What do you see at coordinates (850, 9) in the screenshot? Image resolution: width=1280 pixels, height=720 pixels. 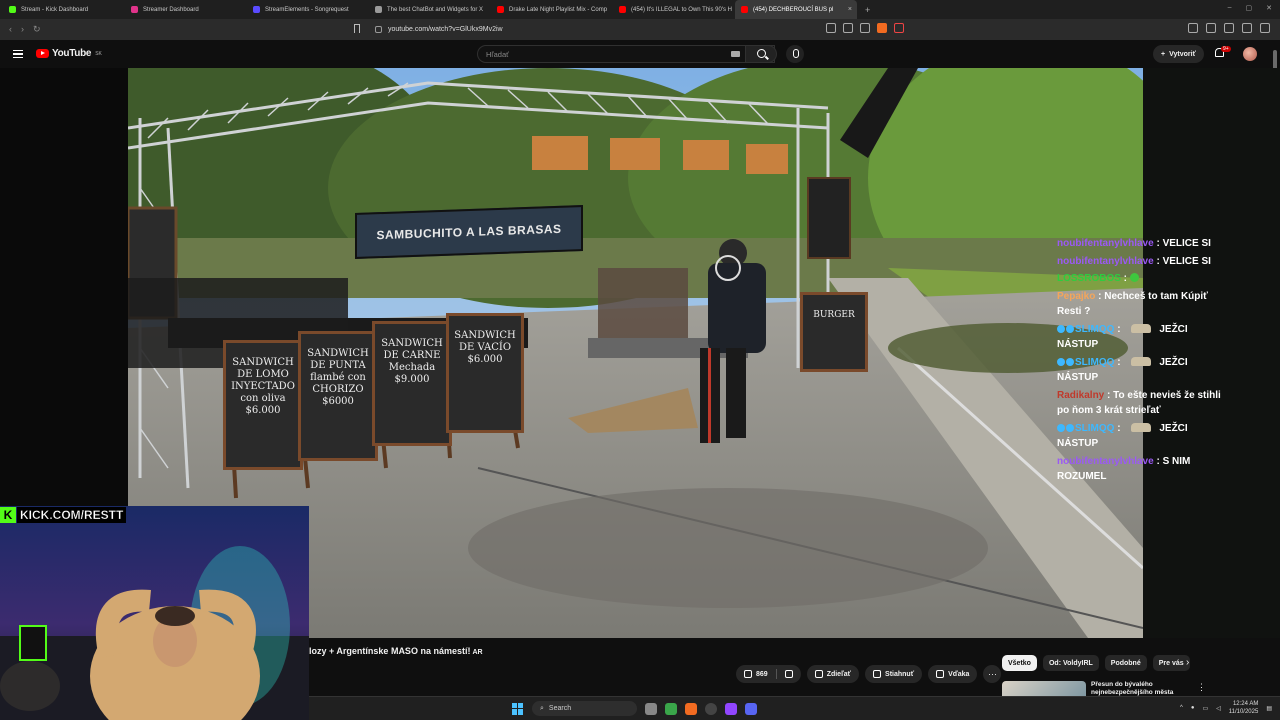 I see `tab-close-icon: ×` at bounding box center [850, 9].